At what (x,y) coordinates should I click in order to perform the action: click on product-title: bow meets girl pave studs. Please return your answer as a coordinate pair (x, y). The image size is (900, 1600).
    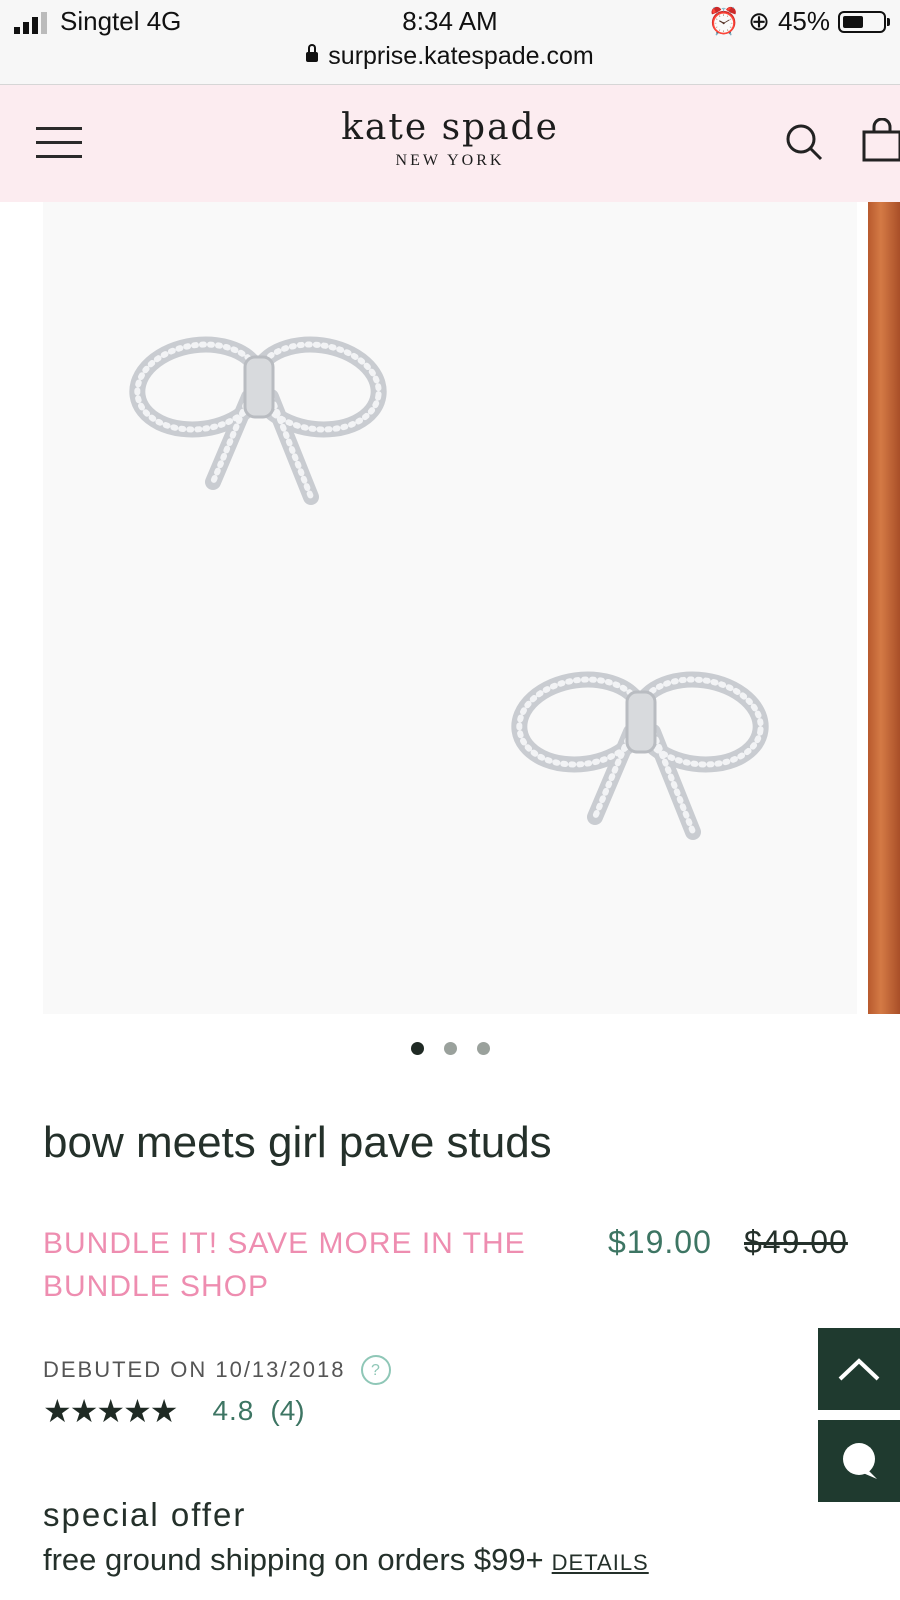
    Looking at the image, I should click on (297, 1142).